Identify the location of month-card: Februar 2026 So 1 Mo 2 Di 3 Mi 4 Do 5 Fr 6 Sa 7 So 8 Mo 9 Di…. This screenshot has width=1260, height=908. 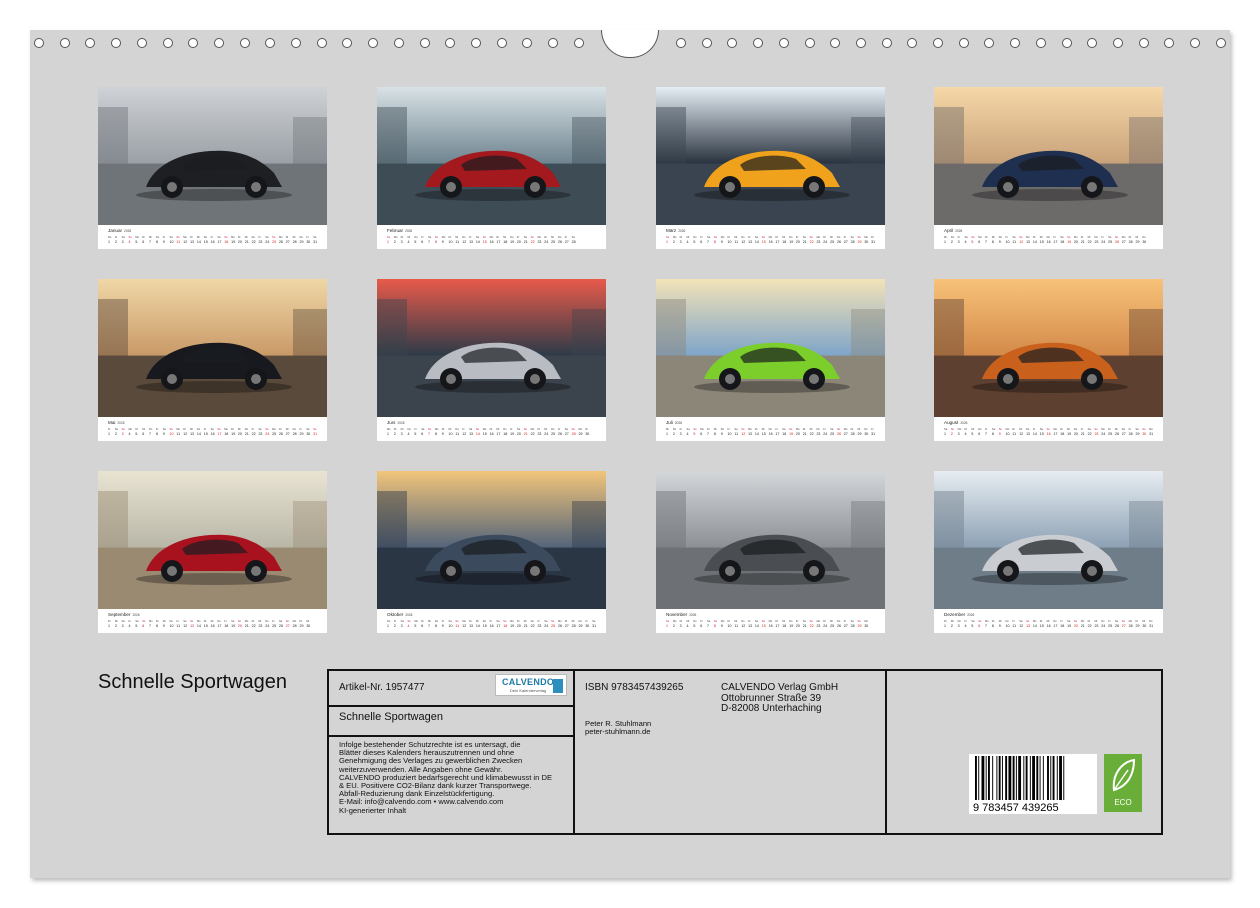
(491, 168).